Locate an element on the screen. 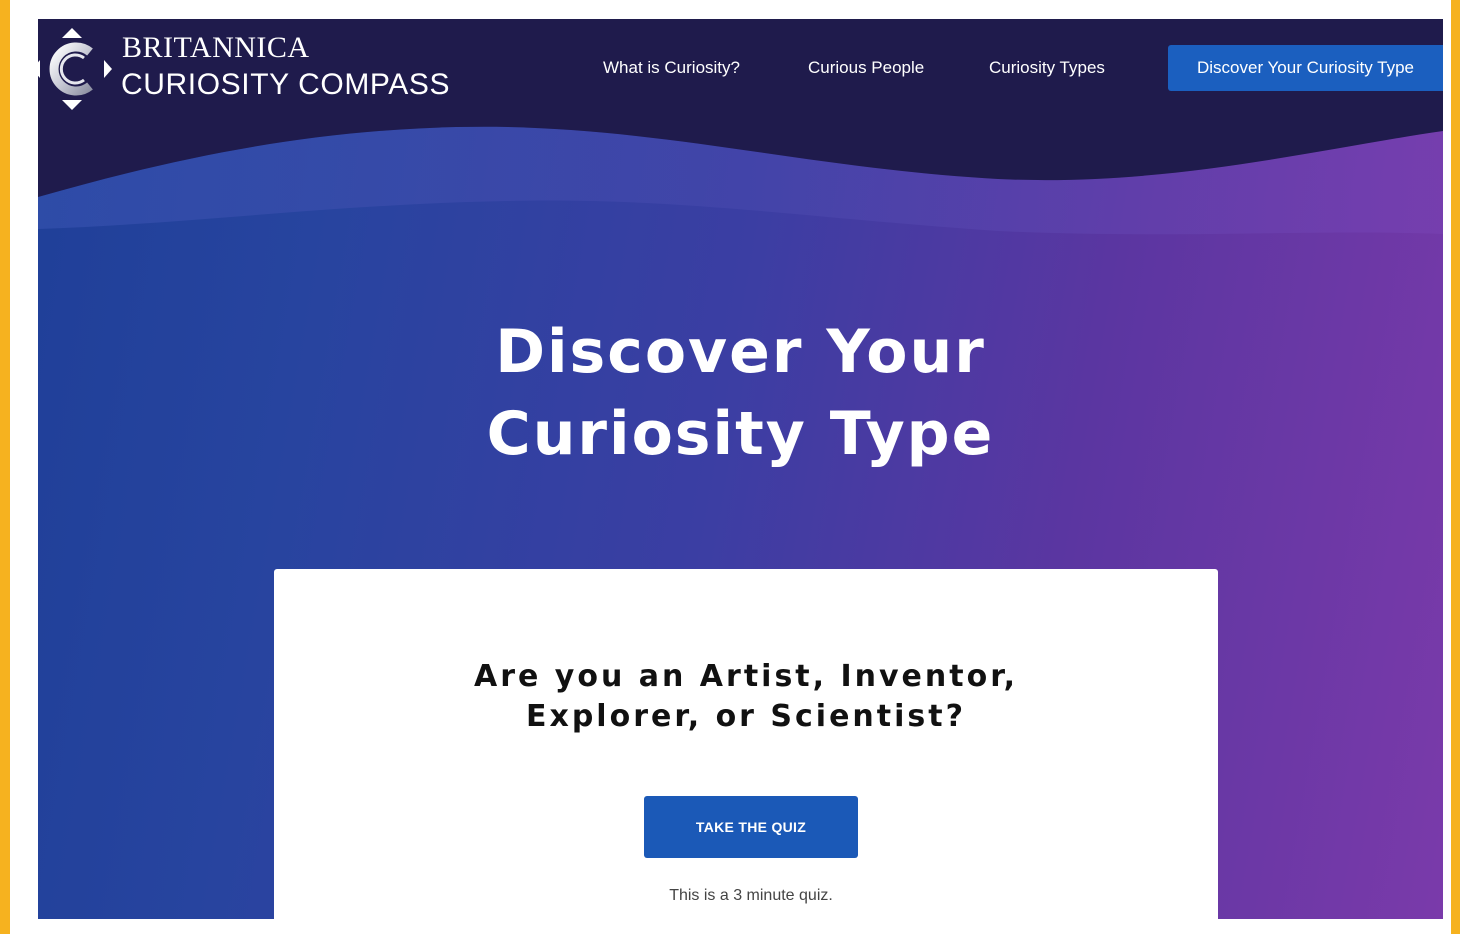 This screenshot has width=1460, height=934. compass-c-icon is located at coordinates (75, 69).